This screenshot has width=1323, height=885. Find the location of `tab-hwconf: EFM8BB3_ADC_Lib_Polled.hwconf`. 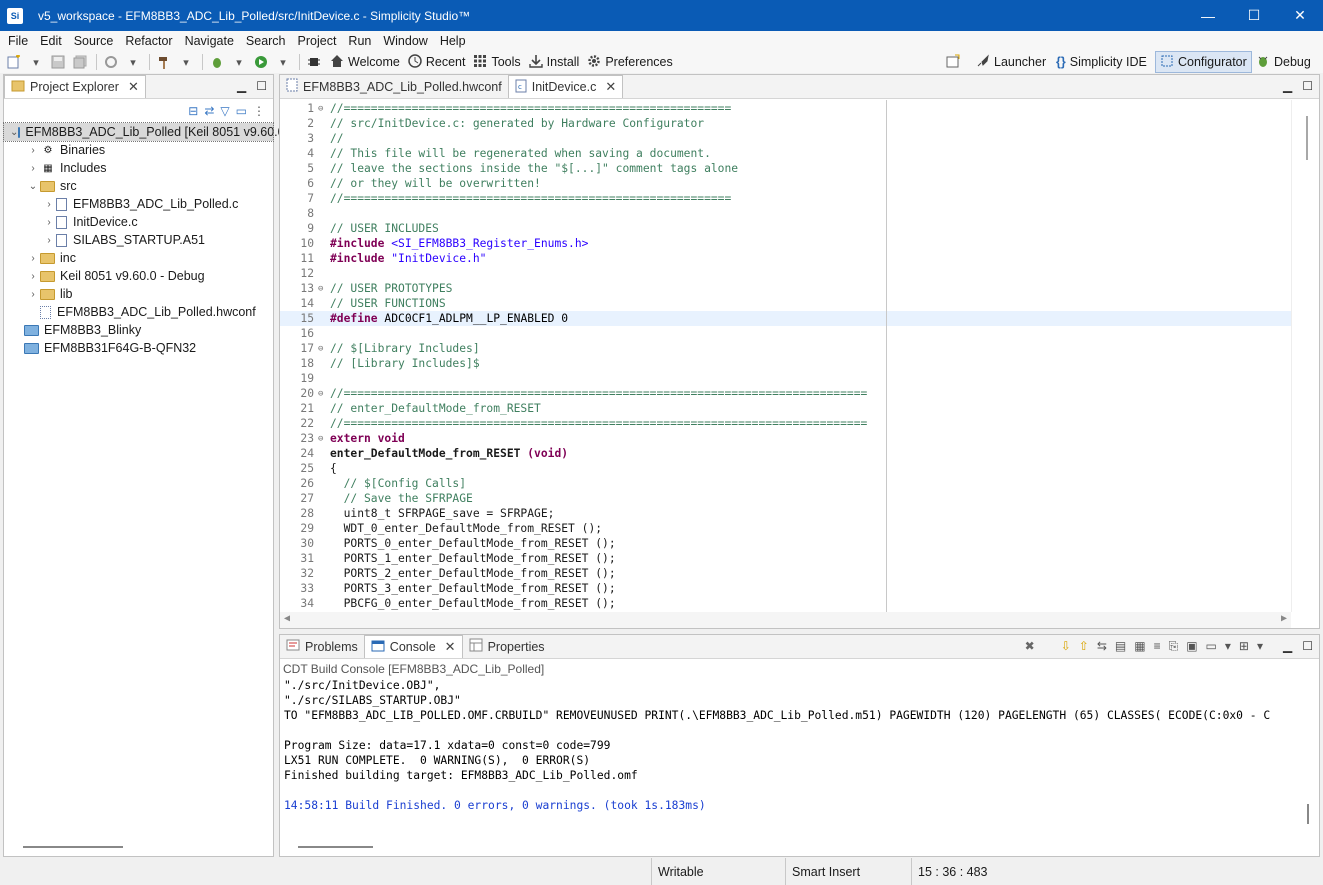

tab-hwconf: EFM8BB3_ADC_Lib_Polled.hwconf is located at coordinates (394, 86).